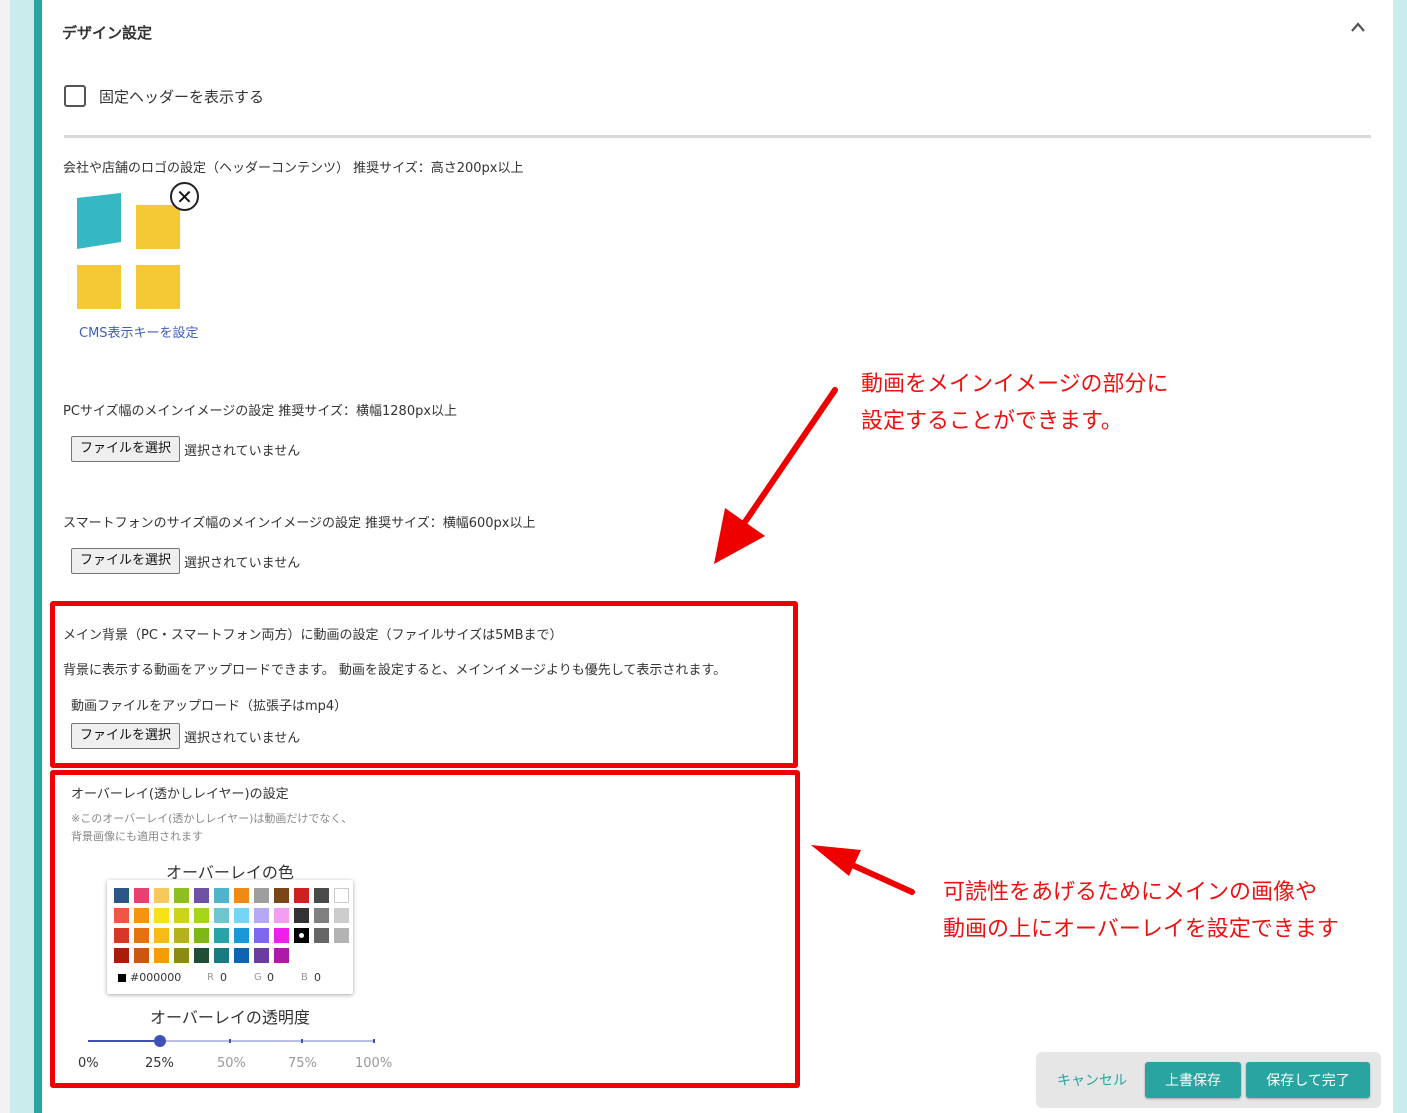 The image size is (1407, 1113). Describe the element at coordinates (317, 977) in the screenshot. I see `b-value: 0` at that location.